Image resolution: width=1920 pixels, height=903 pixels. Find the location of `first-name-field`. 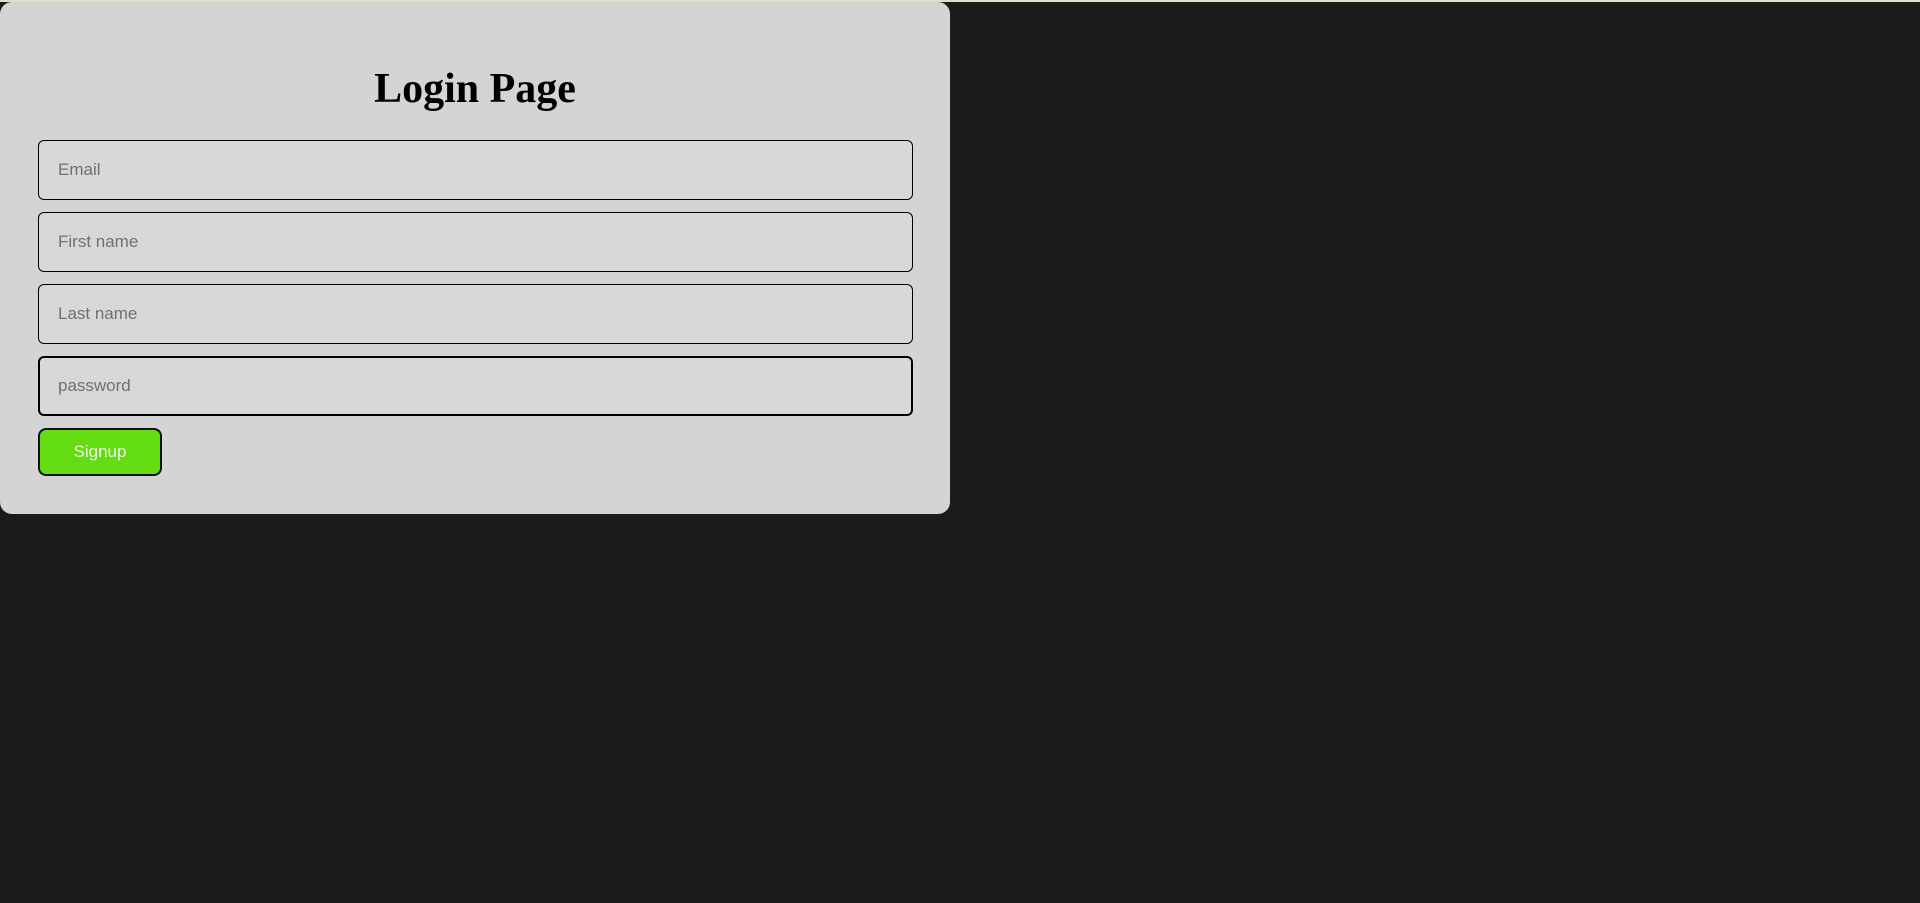

first-name-field is located at coordinates (475, 242).